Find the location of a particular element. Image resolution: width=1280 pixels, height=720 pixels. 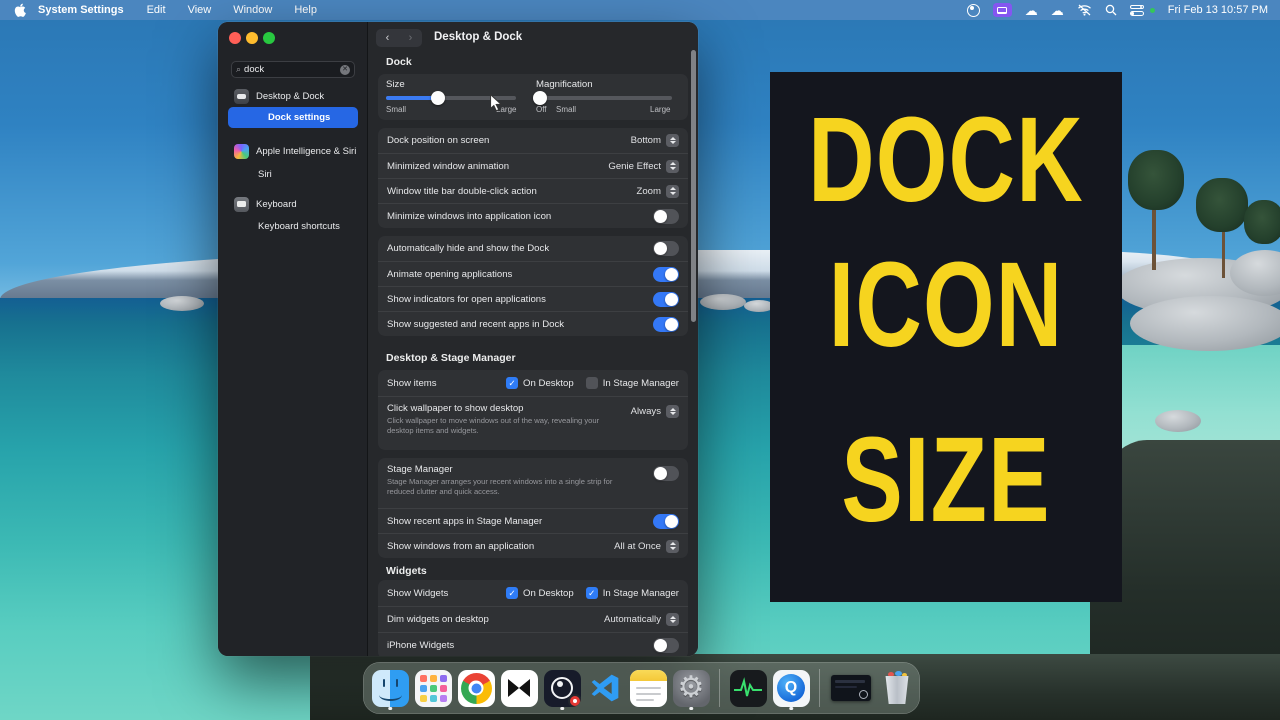

dock-minimized-window is located at coordinates (851, 688).